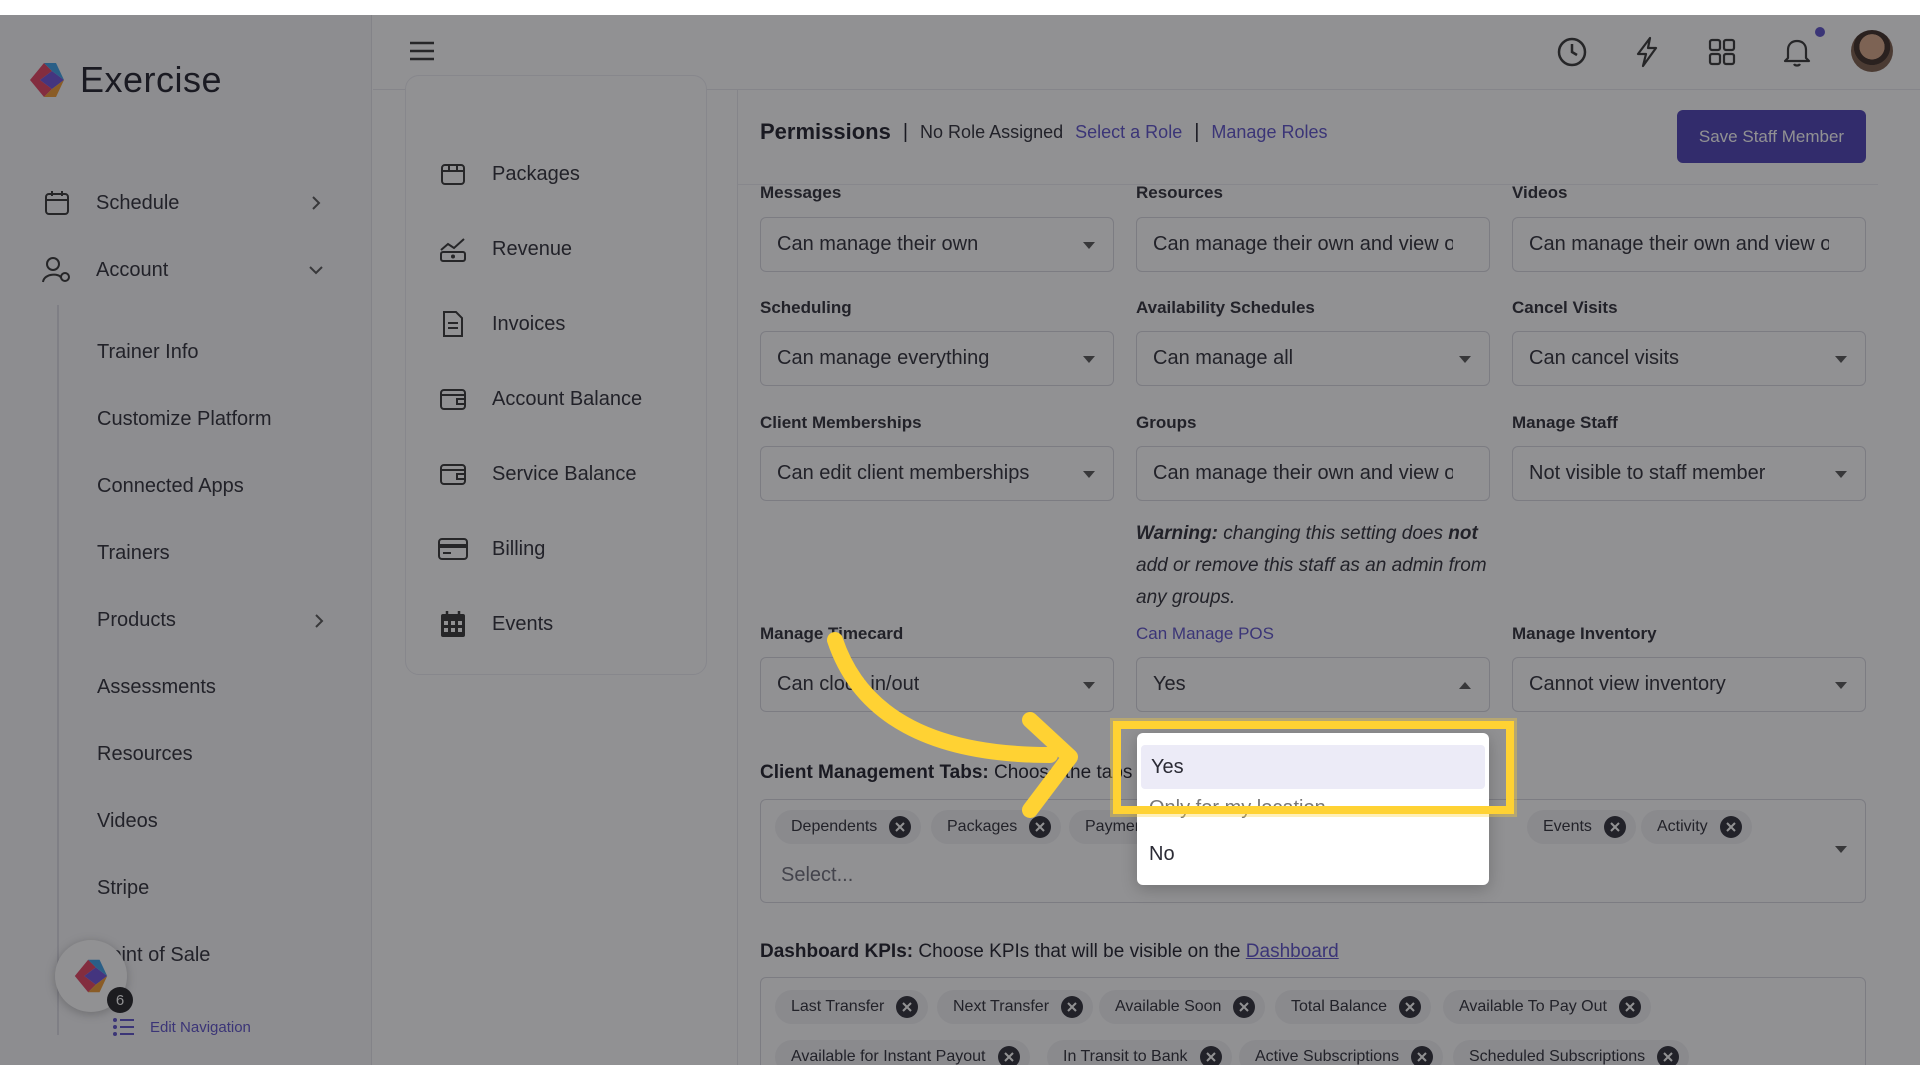 Image resolution: width=1920 pixels, height=1080 pixels. Describe the element at coordinates (217, 352) in the screenshot. I see `sidebar-subitem-trainer-info: Trainer Info` at that location.